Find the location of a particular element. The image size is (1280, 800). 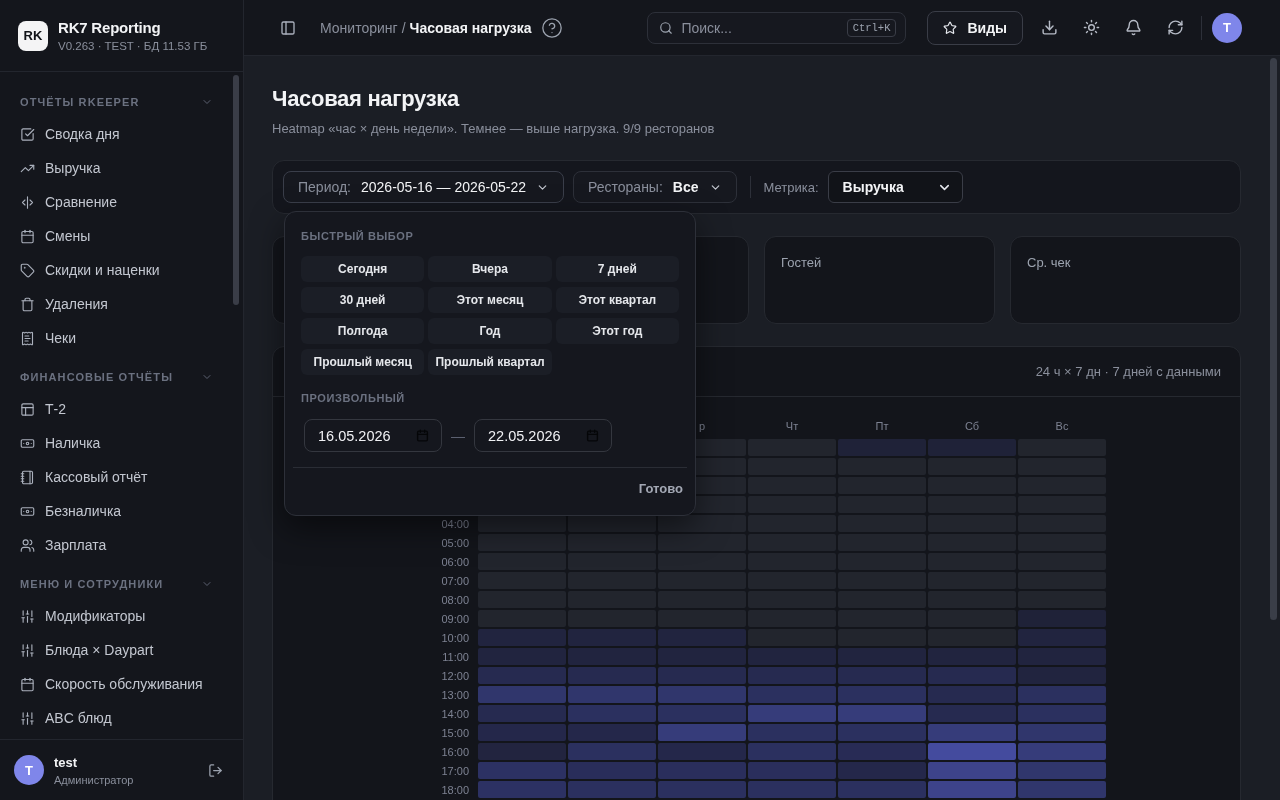

sidebar-item: Чеки is located at coordinates (121, 338).